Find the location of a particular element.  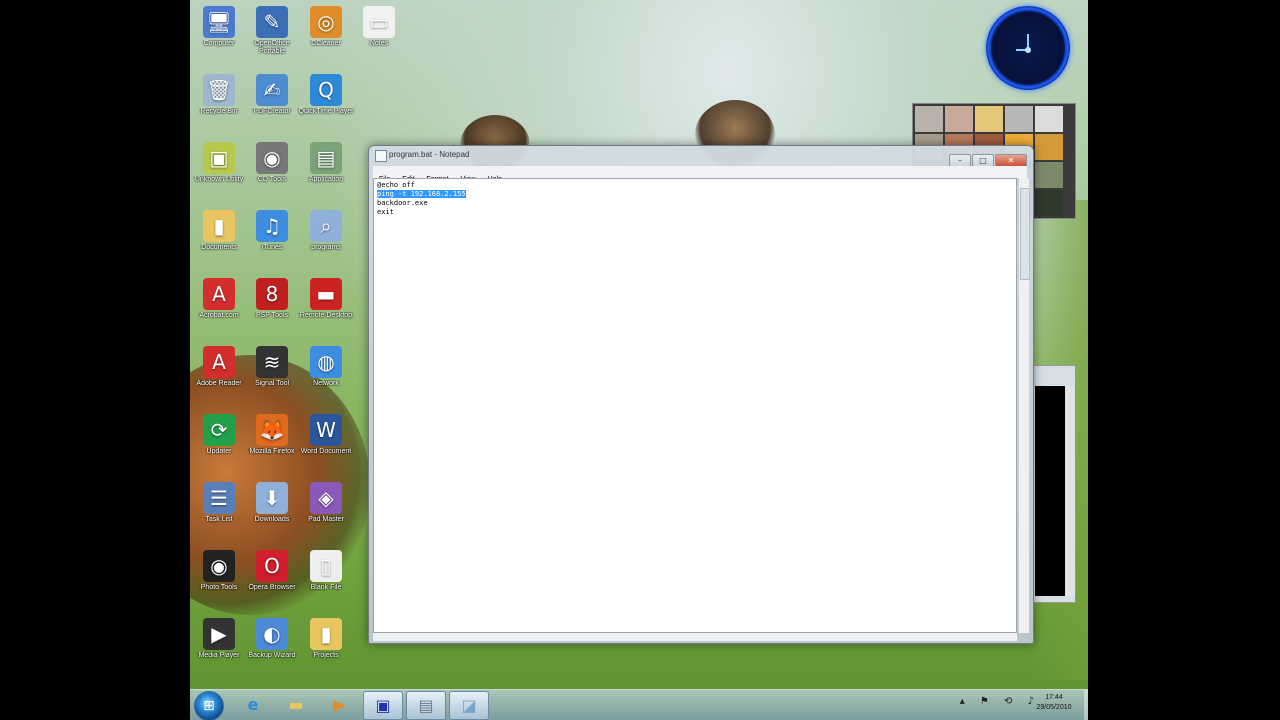

taskbar-cmd-button: ▣ is located at coordinates (383, 705).